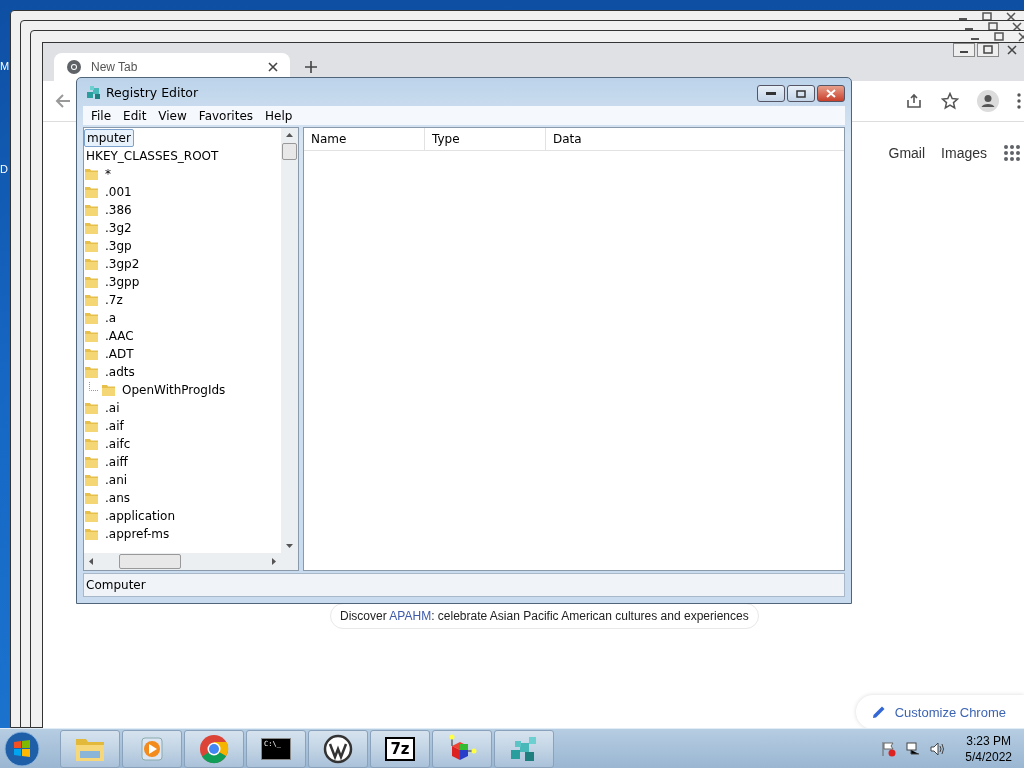 This screenshot has height=768, width=1024. What do you see at coordinates (122, 282) in the screenshot?
I see `tree-item: .3gpp` at bounding box center [122, 282].